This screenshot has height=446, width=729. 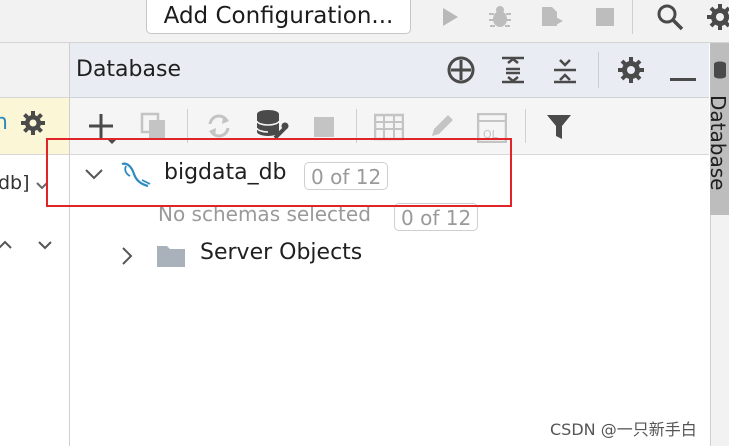 What do you see at coordinates (552, 17) in the screenshot?
I see `coverage-icon` at bounding box center [552, 17].